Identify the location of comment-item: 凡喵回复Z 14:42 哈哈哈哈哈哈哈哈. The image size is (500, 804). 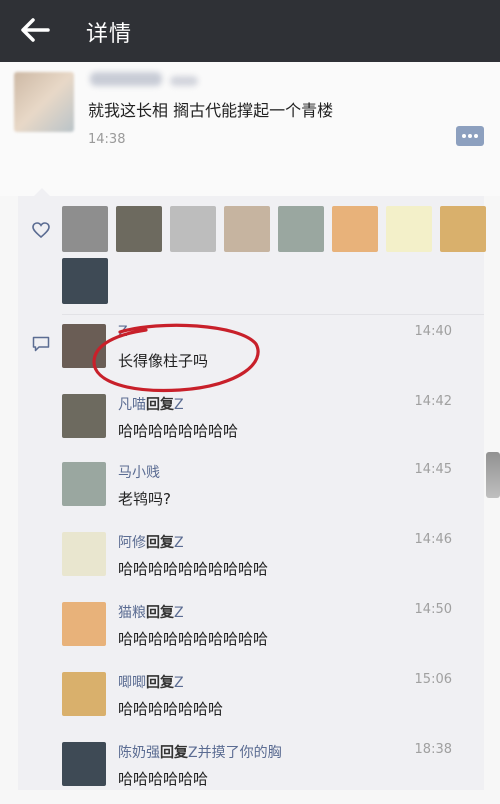
(271, 425).